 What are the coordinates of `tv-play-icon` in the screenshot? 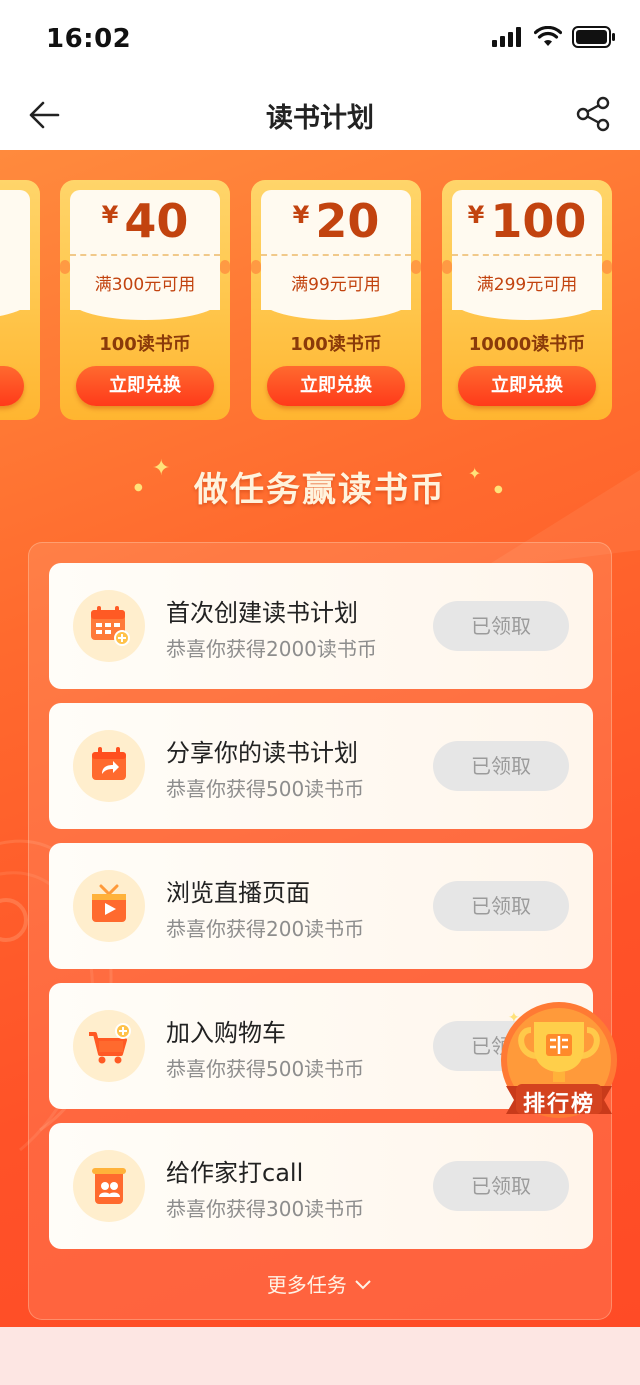 It's located at (109, 903).